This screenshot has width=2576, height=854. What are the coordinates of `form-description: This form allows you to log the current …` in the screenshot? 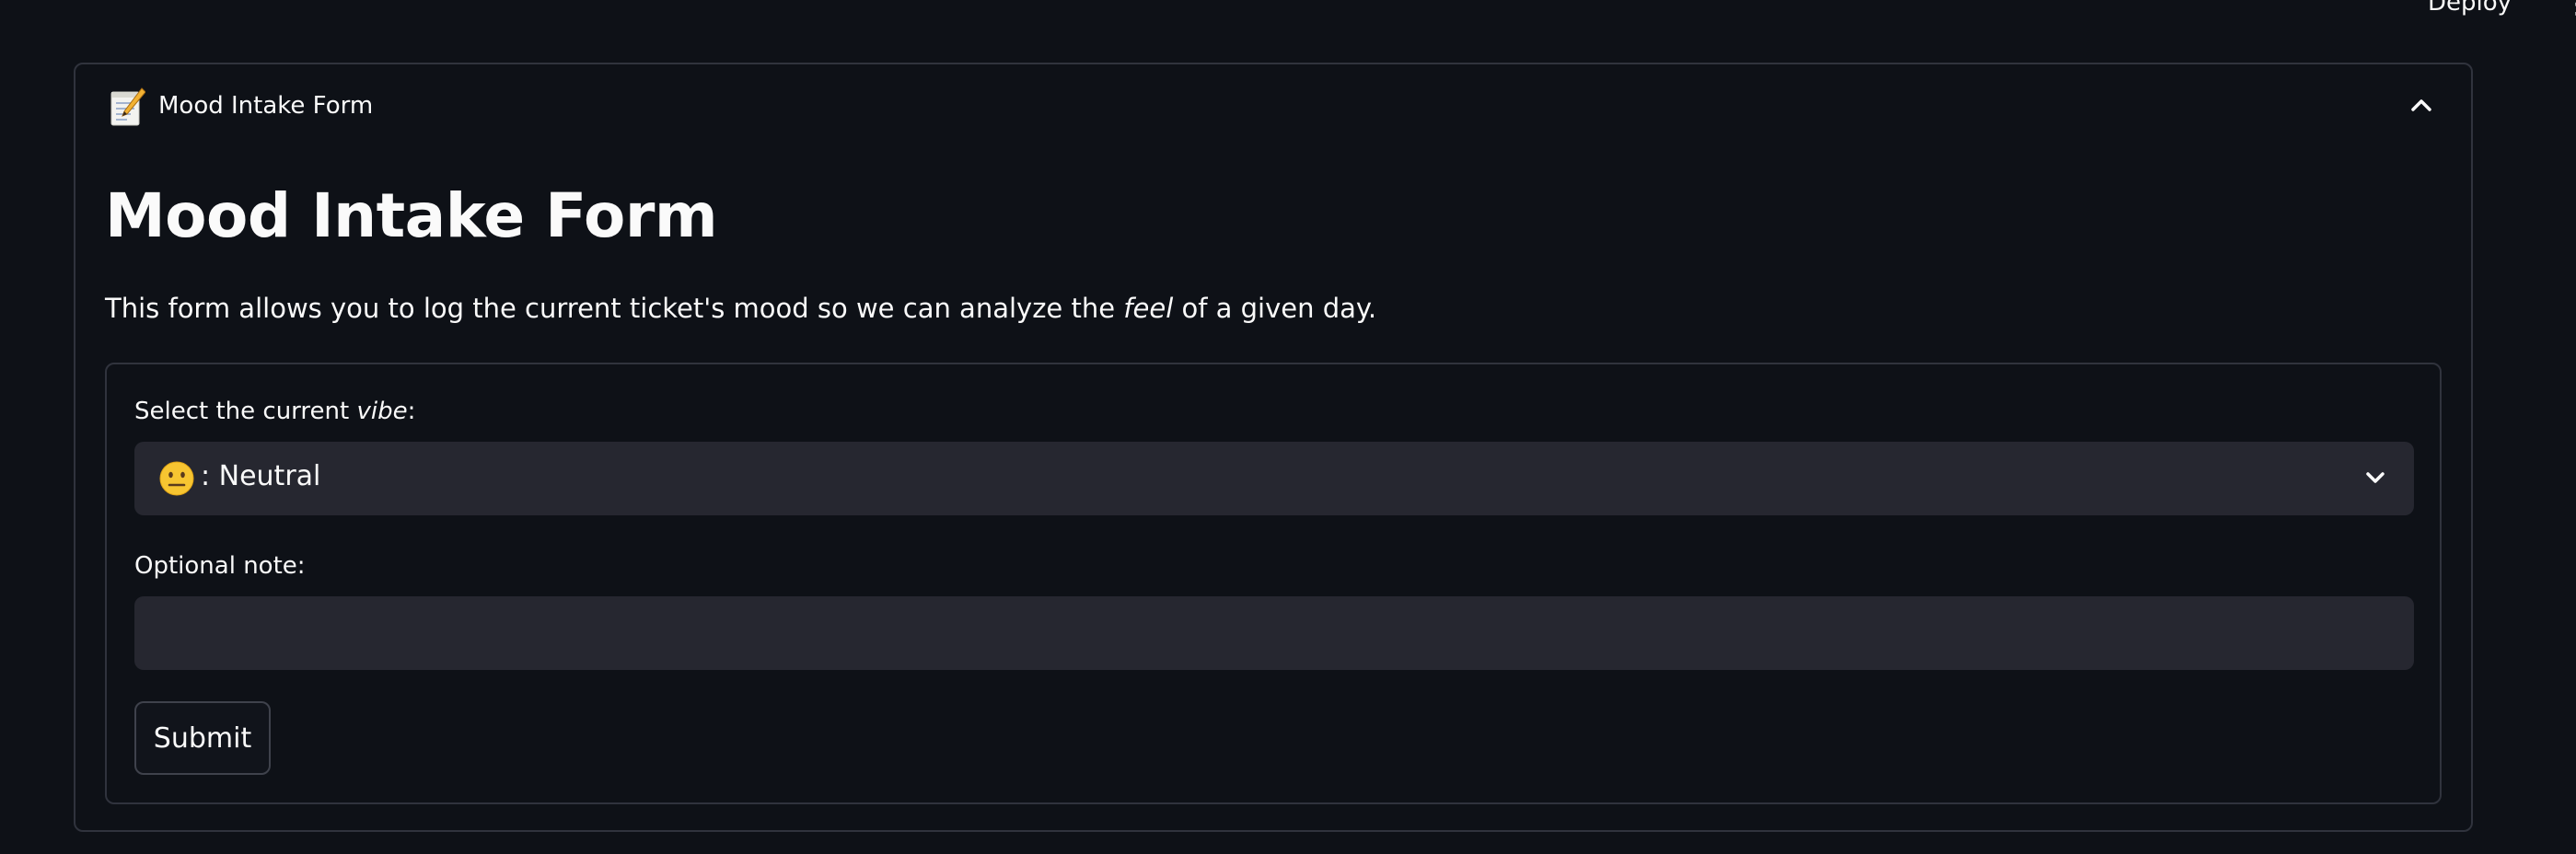 It's located at (740, 308).